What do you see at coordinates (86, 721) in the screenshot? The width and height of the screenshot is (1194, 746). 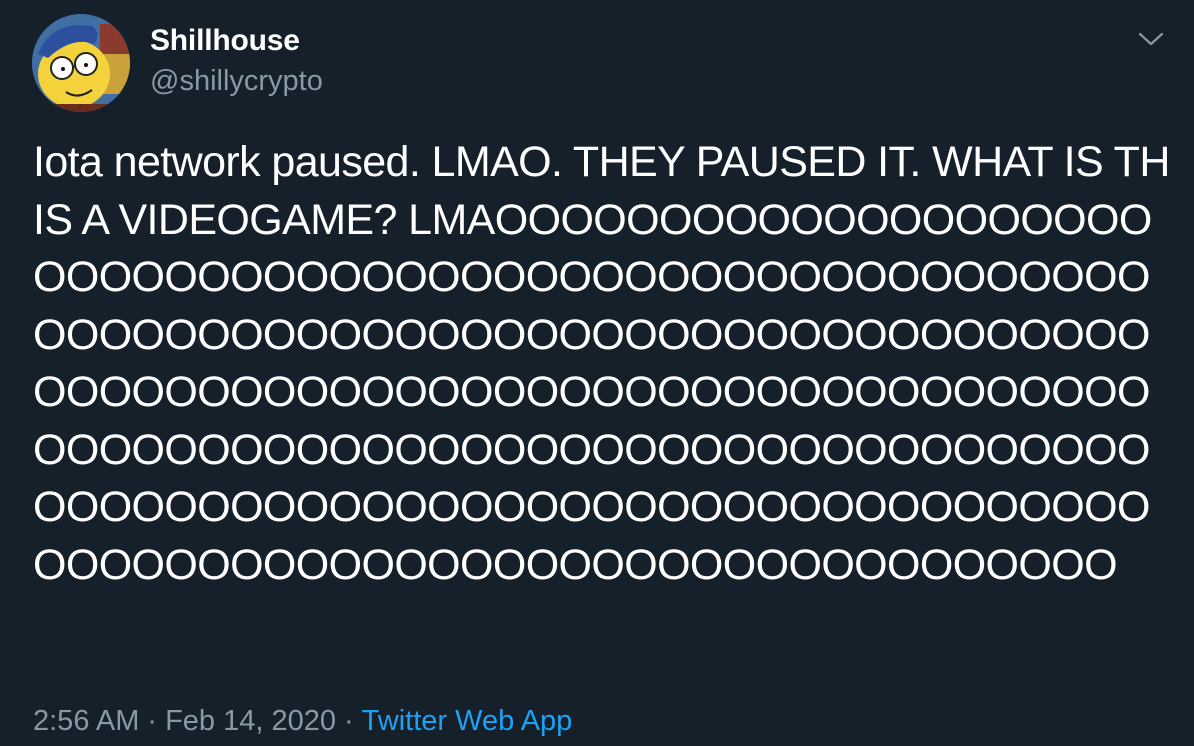 I see `tweet-time: 2:56 AM` at bounding box center [86, 721].